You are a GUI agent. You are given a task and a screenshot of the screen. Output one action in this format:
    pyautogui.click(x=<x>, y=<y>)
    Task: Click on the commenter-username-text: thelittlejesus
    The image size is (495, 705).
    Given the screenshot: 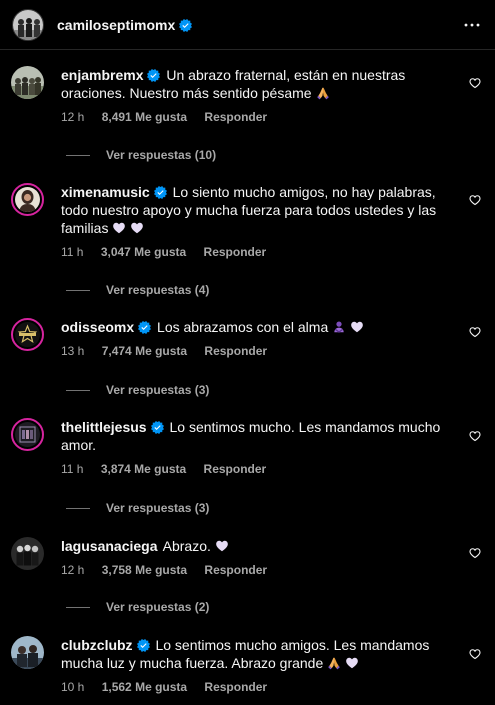 What is the action you would take?
    pyautogui.click(x=104, y=427)
    